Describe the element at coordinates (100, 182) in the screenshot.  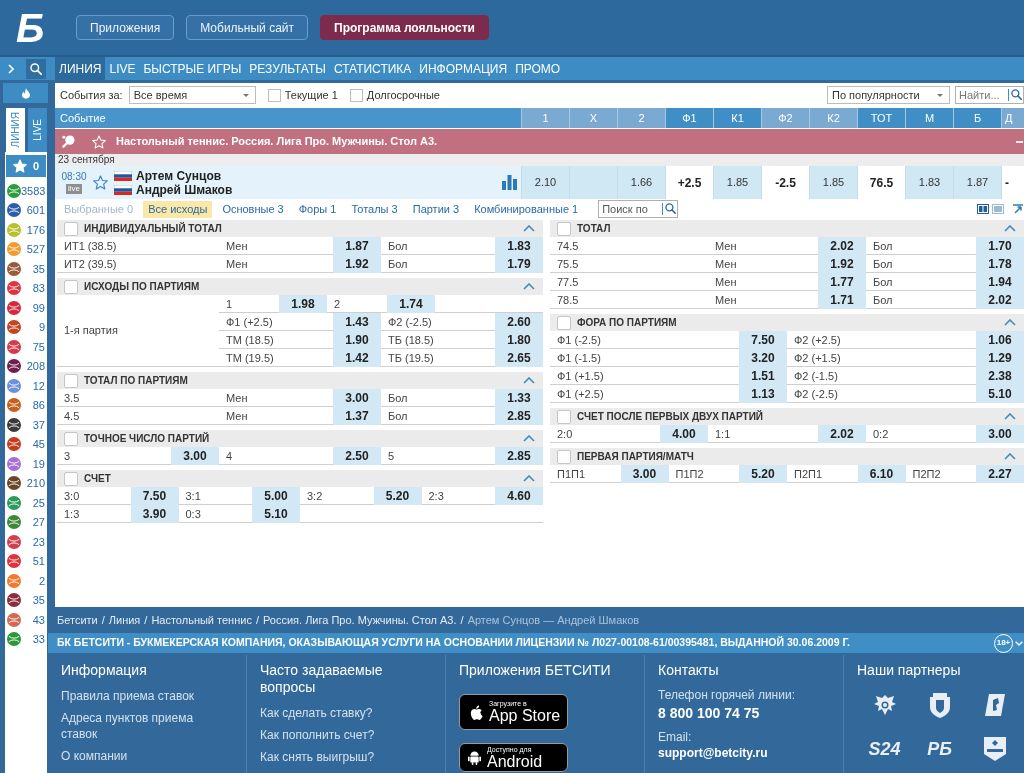
I see `star-icon` at that location.